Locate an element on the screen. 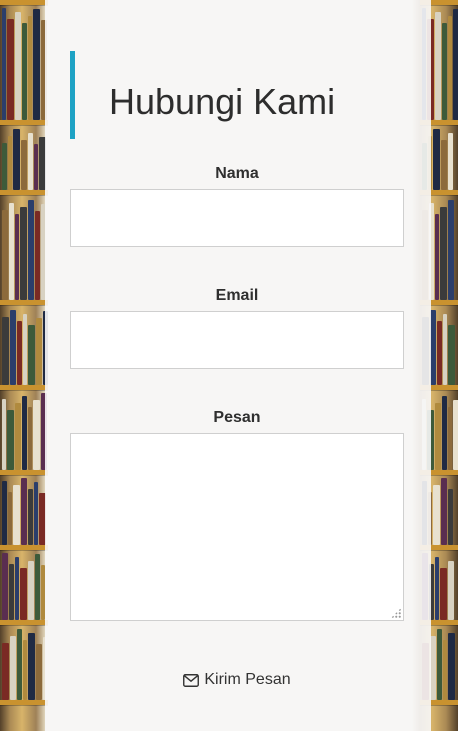 This screenshot has width=458, height=731. email-input is located at coordinates (237, 340).